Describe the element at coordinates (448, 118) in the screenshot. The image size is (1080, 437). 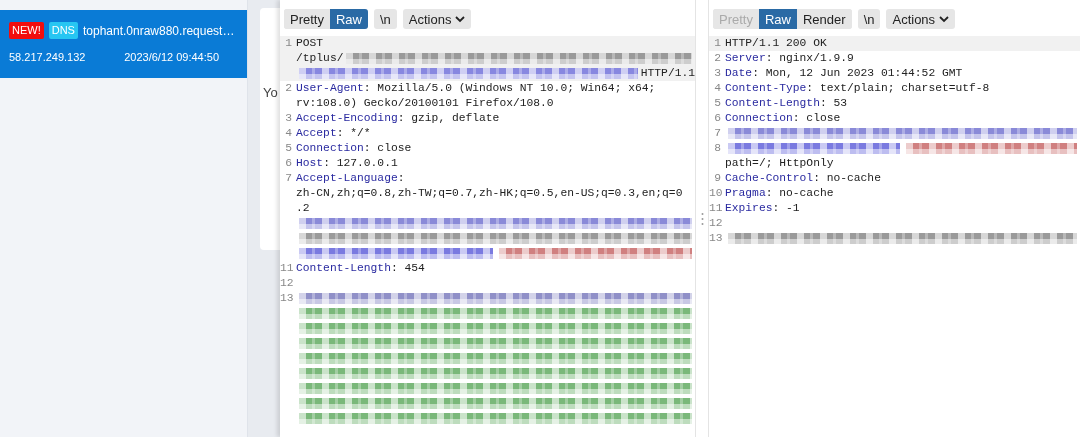
I see `code-text: : gzip, deflate` at that location.